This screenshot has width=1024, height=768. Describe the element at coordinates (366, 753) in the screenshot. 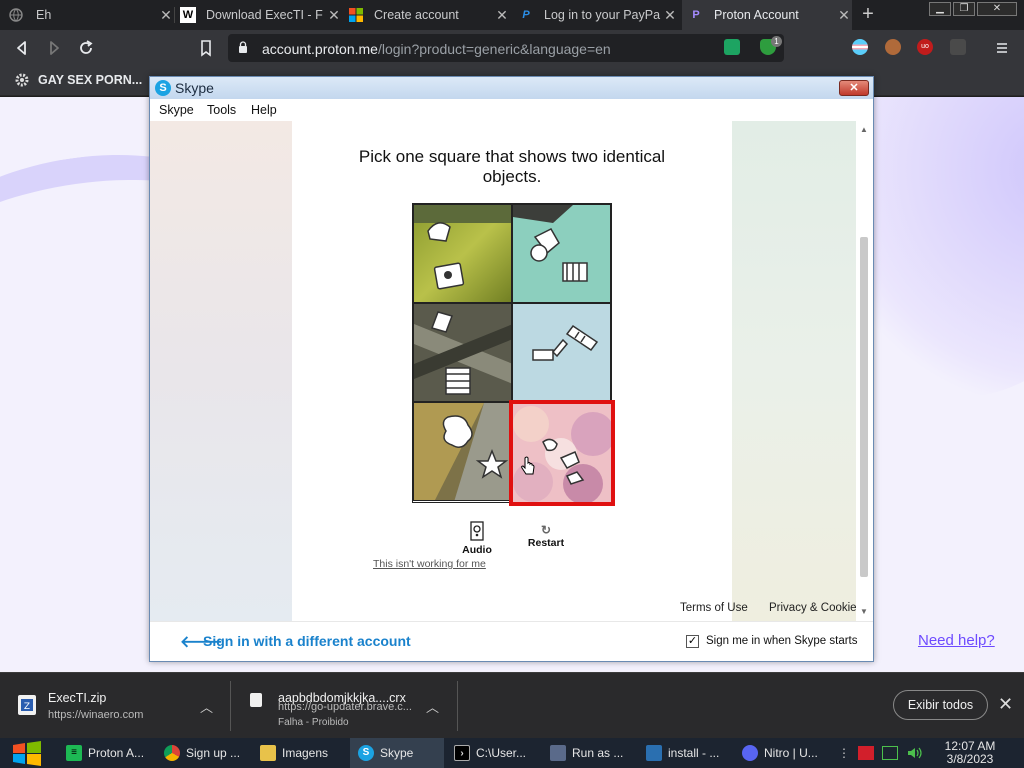

I see `skype-icon: S` at that location.